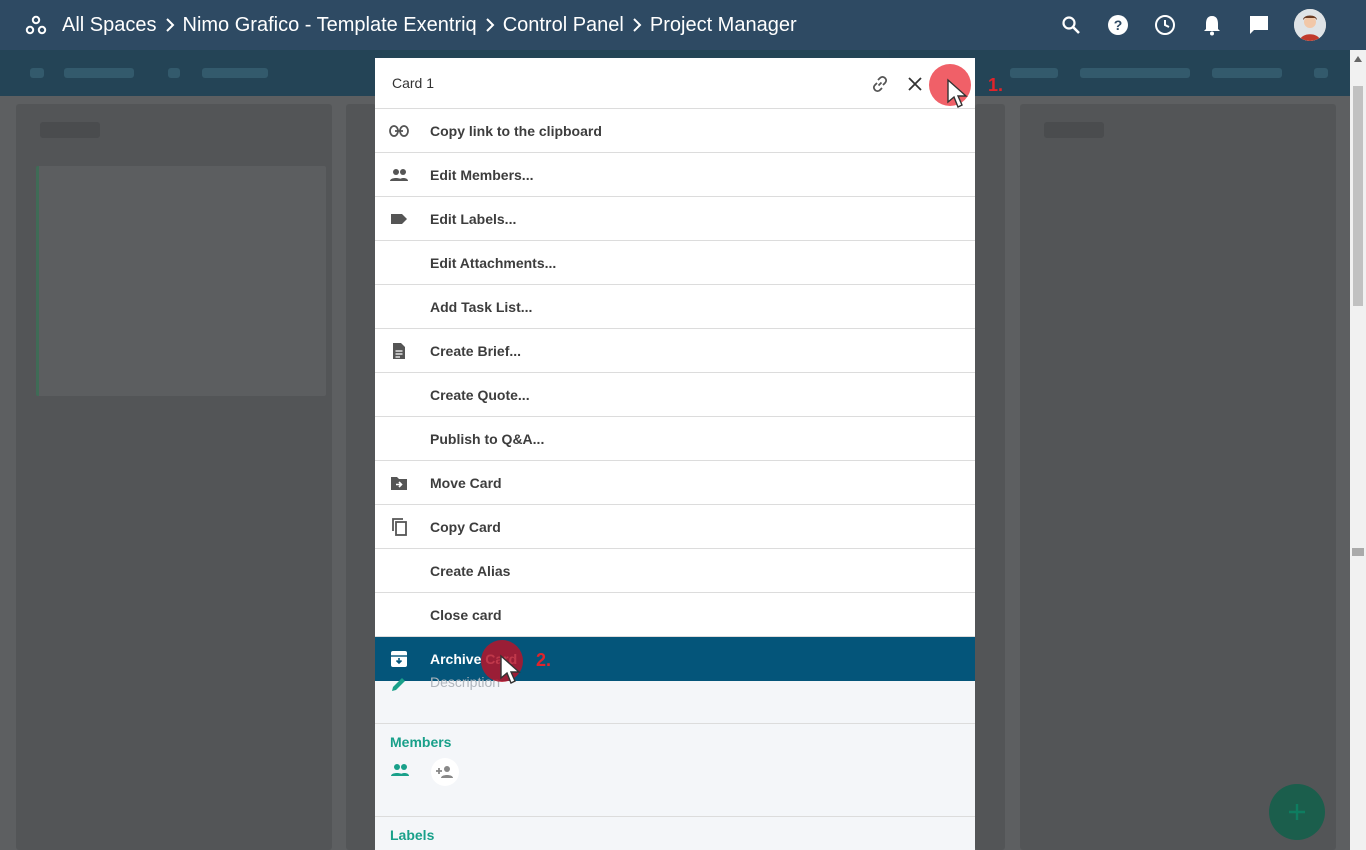  I want to click on breadcrumb-space: Nimo Grafico - Template Exentriq, so click(330, 25).